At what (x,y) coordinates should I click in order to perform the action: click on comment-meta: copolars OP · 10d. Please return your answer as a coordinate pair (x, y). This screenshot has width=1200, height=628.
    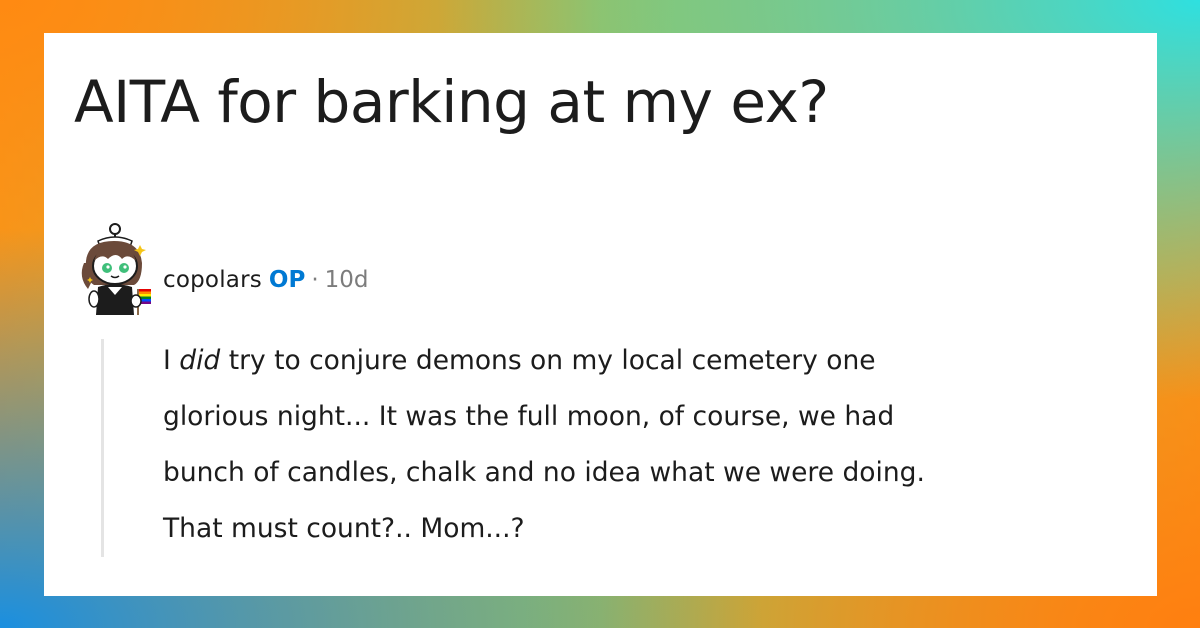
    Looking at the image, I should click on (266, 280).